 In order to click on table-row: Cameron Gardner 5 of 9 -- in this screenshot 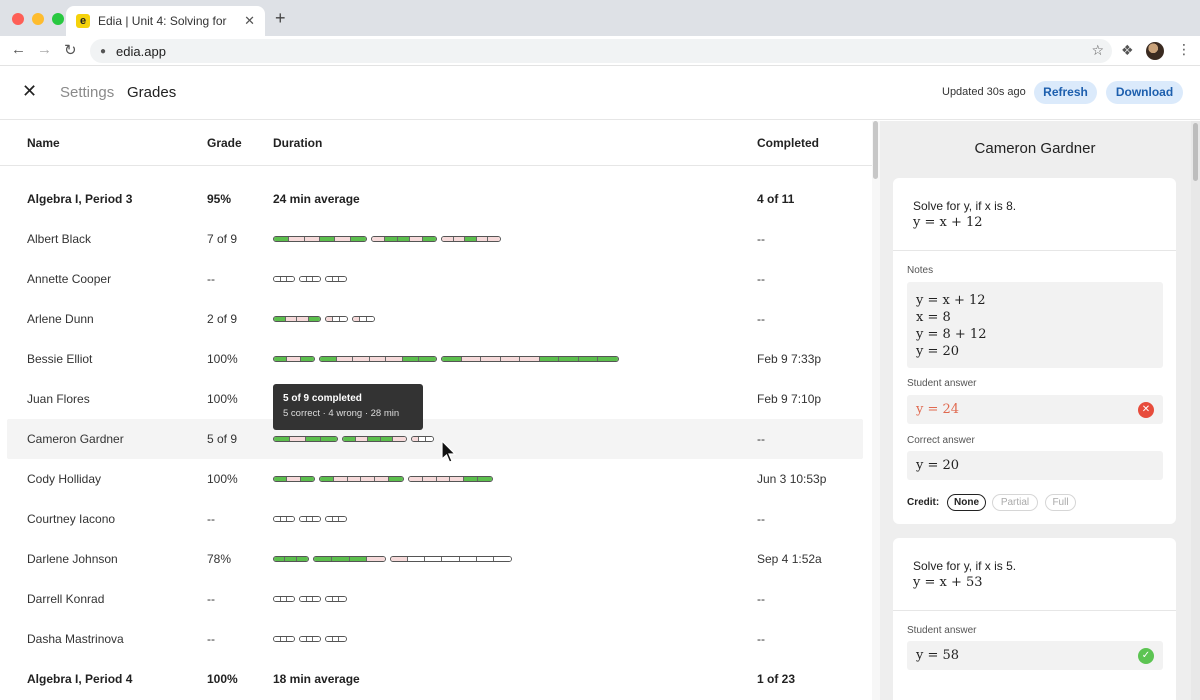, I will do `click(435, 439)`.